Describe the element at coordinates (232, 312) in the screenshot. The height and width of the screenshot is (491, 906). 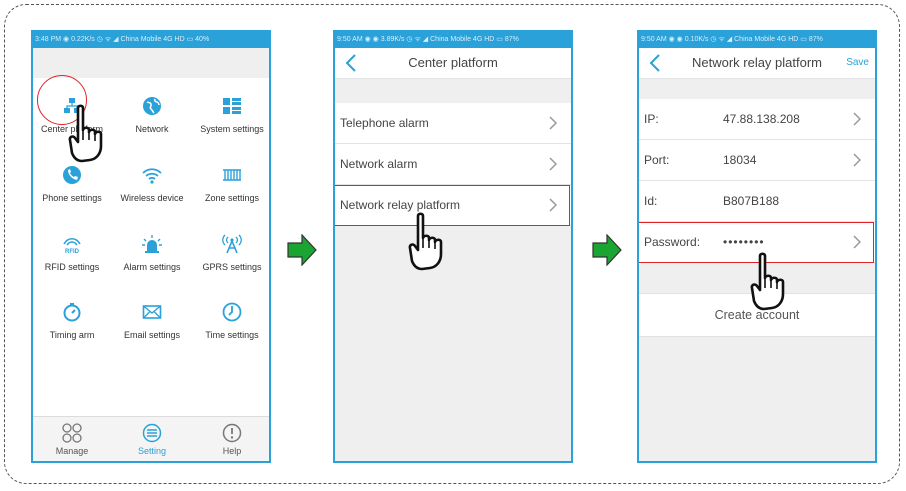
I see `clock-icon` at that location.